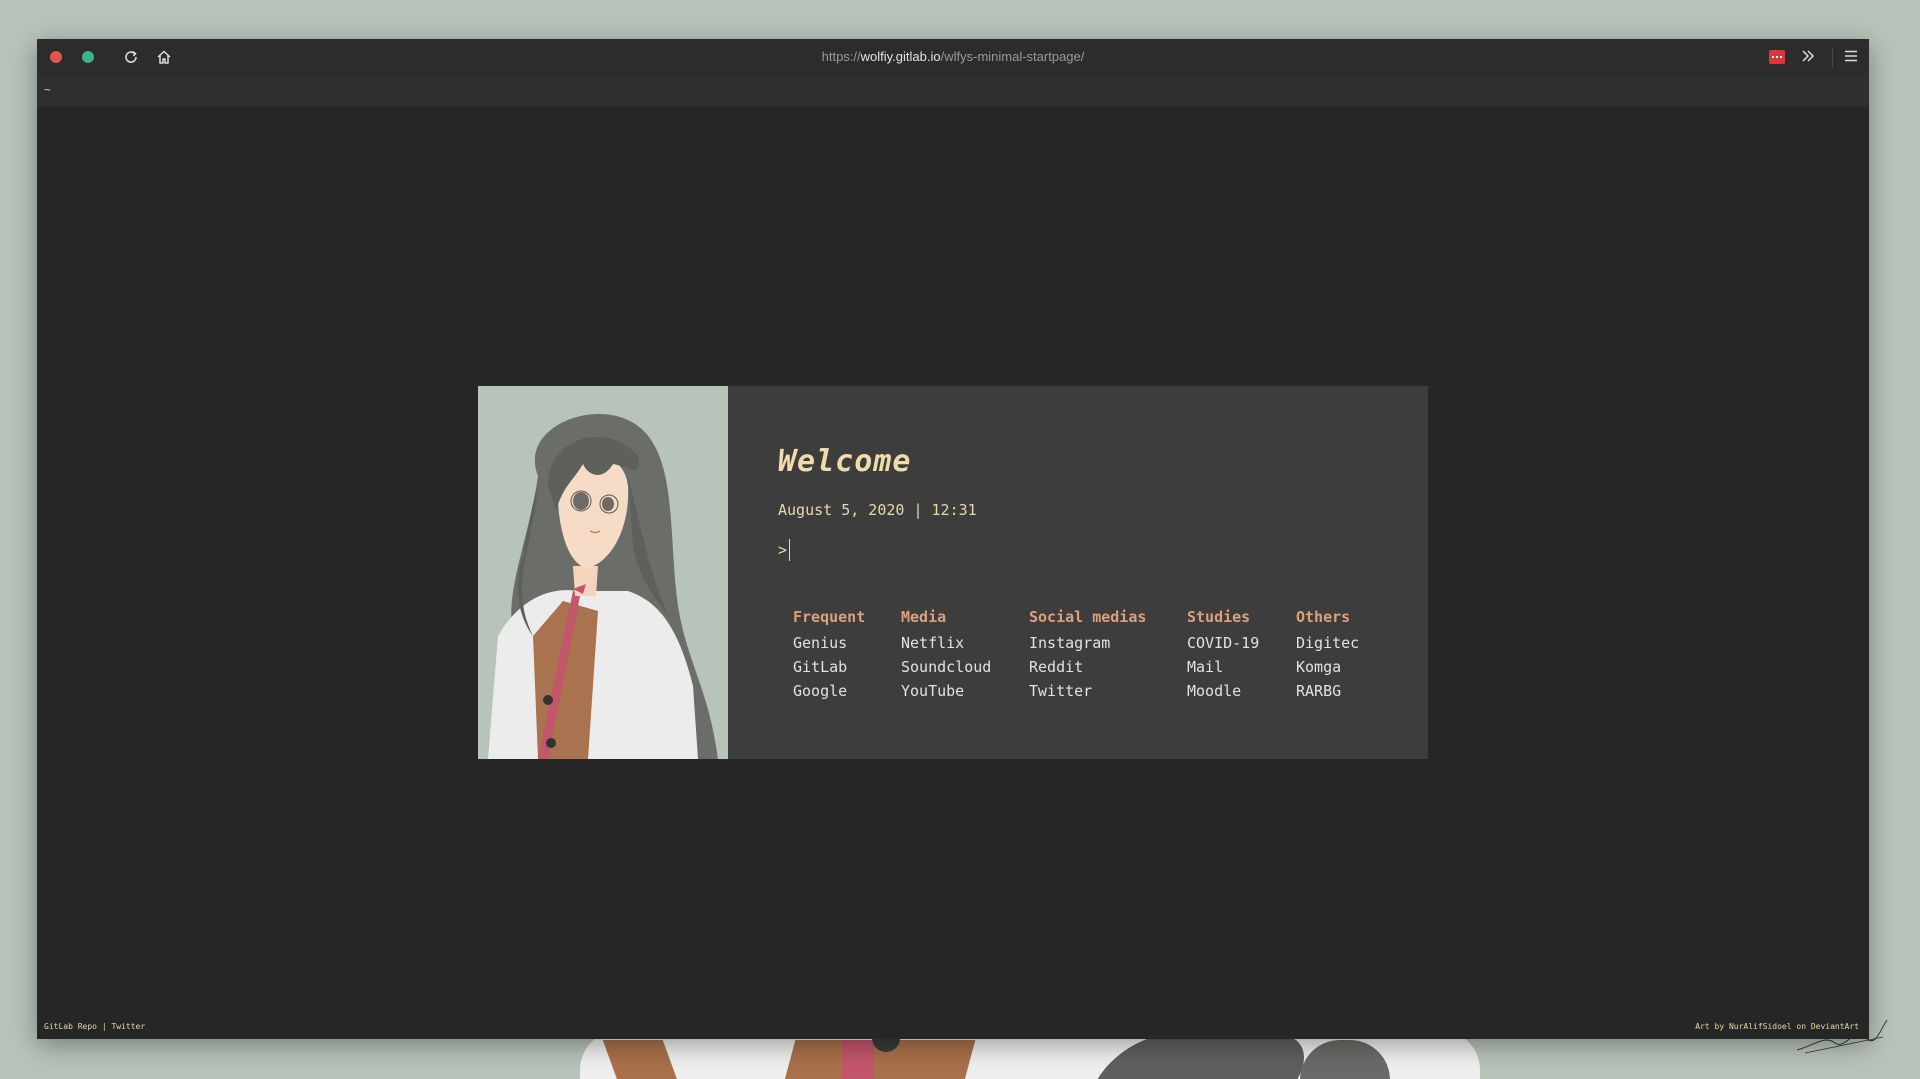 This screenshot has height=1079, width=1920. I want to click on twitter-link: Twitter, so click(128, 1026).